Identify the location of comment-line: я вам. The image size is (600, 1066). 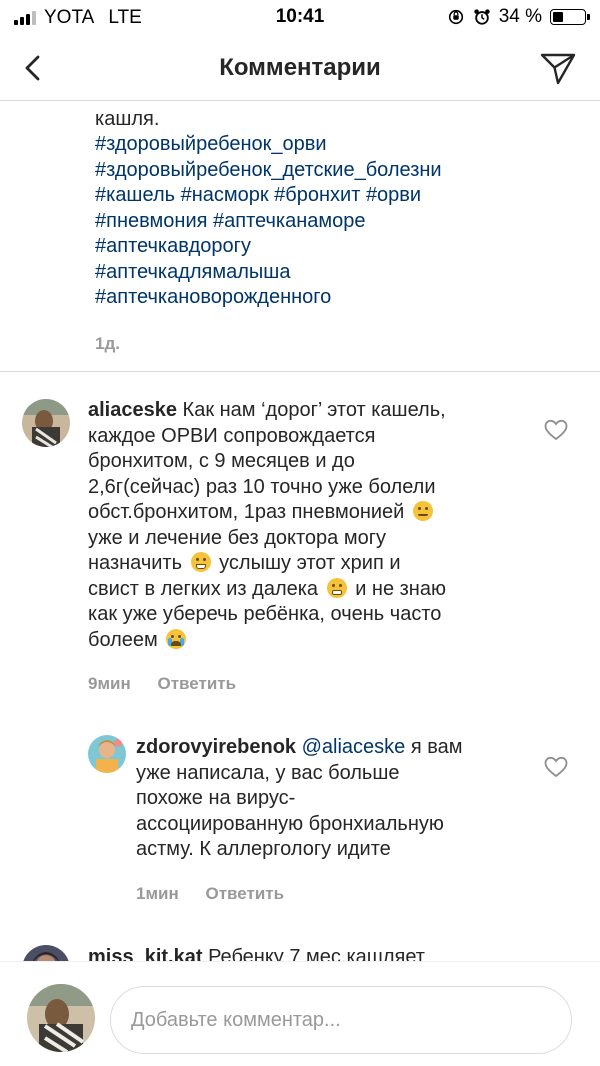
(436, 747).